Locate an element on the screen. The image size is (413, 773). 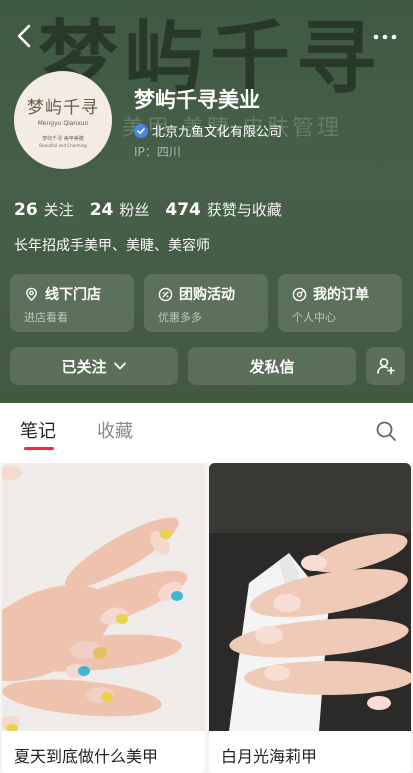
stat-label: 获赞与收藏 is located at coordinates (244, 210).